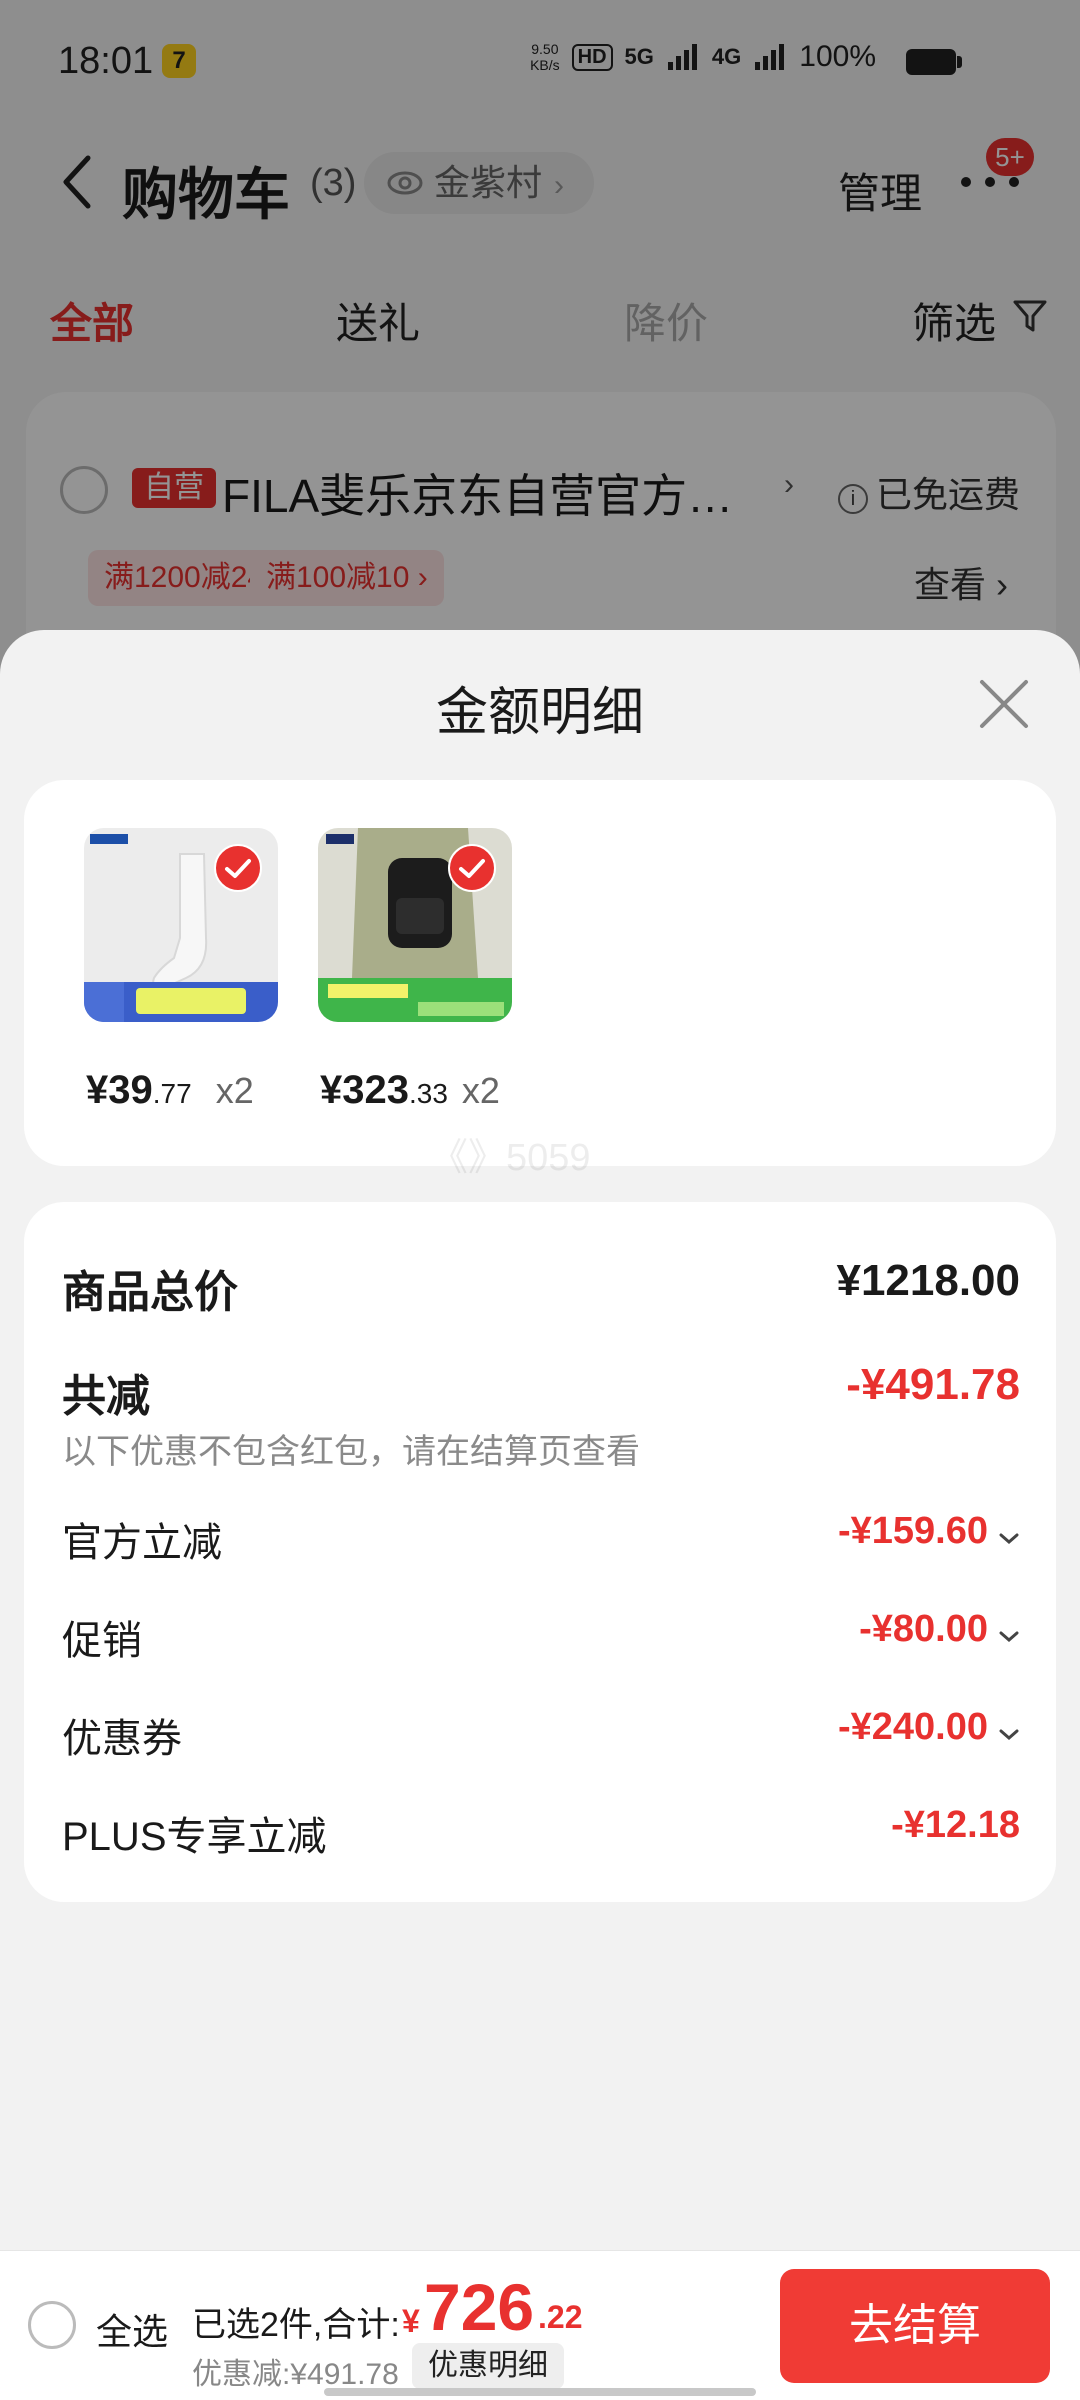 This screenshot has height=2400, width=1080. I want to click on discount-line-label: 官方立减, so click(142, 1543).